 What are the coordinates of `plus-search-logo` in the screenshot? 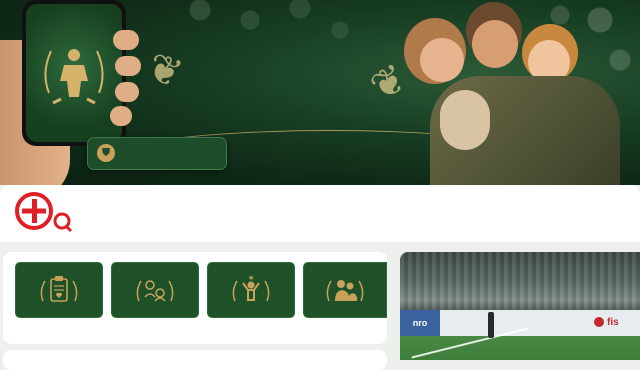 It's located at (44, 213).